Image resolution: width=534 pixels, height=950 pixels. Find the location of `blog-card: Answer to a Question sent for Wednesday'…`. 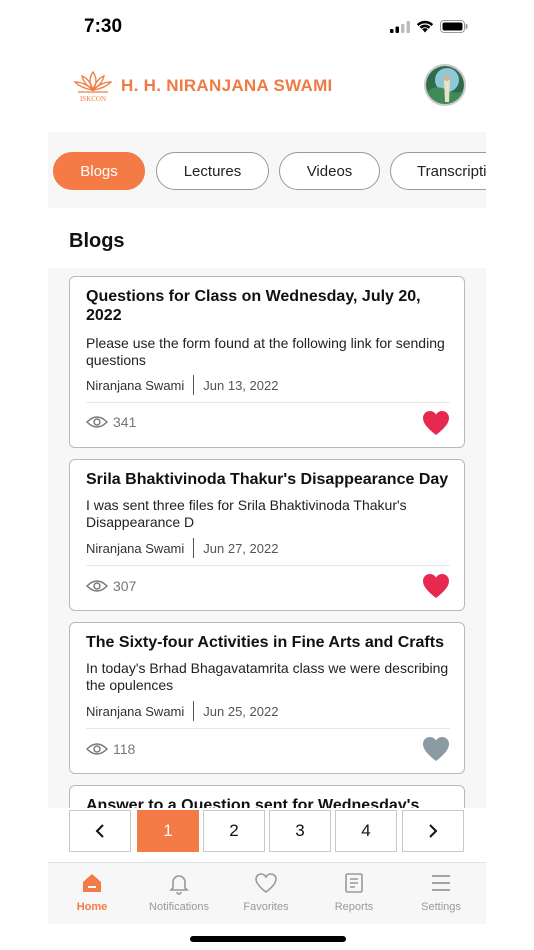

blog-card: Answer to a Question sent for Wednesday'… is located at coordinates (267, 796).